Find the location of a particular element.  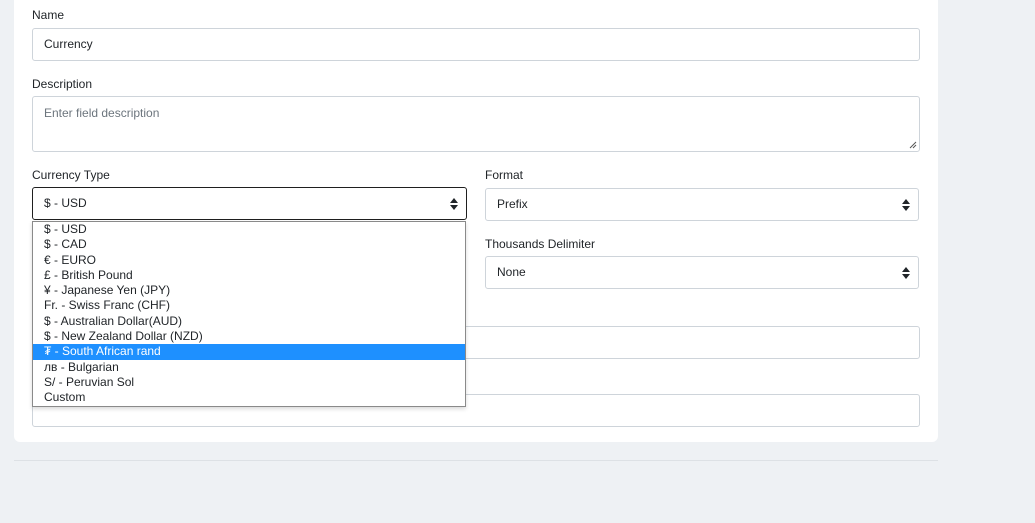

dropdown-option: $ - Australian Dollar(AUD) is located at coordinates (249, 321).